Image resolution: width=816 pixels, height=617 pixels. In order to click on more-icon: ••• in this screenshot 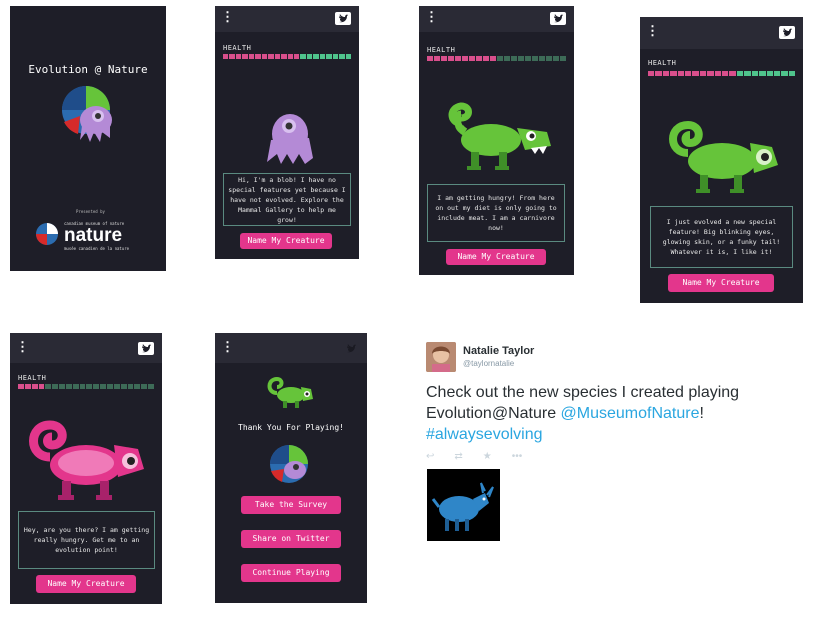, I will do `click(517, 456)`.